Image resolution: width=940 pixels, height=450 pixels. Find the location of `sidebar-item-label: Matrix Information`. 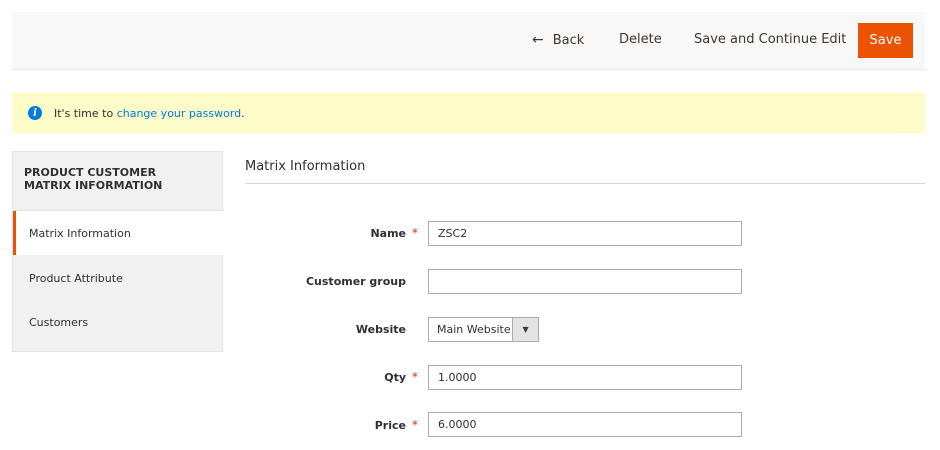

sidebar-item-label: Matrix Information is located at coordinates (80, 233).